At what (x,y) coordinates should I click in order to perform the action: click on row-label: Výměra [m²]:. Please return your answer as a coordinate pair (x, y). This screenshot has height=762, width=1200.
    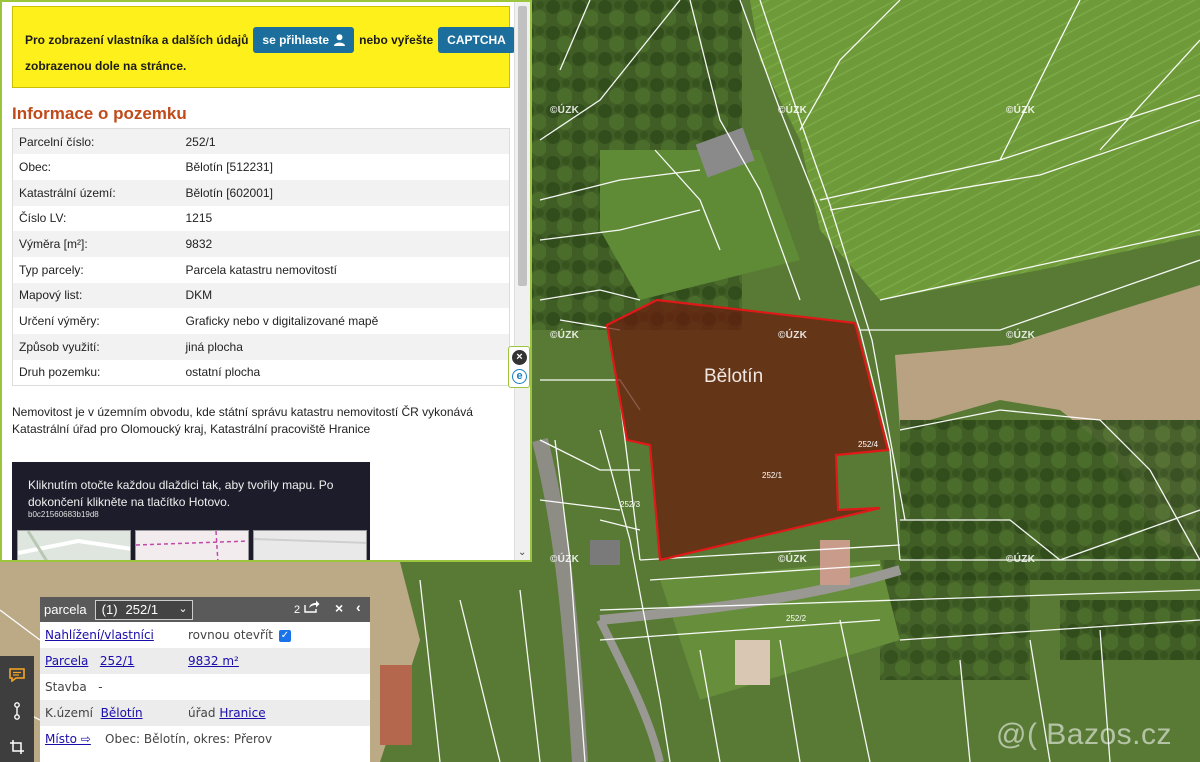
    Looking at the image, I should click on (96, 244).